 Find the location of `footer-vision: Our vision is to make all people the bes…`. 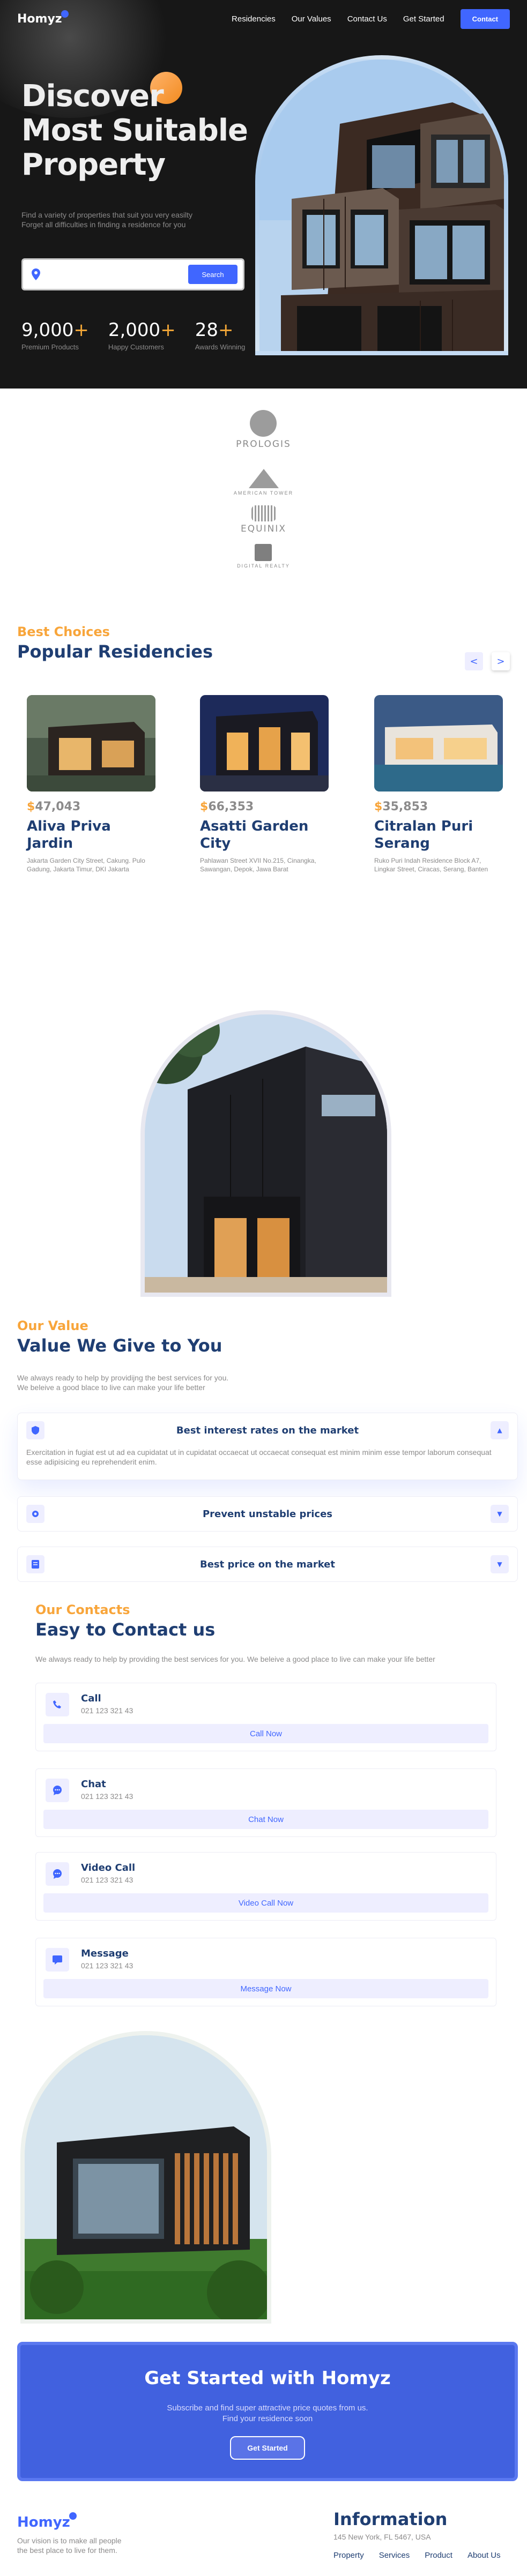

footer-vision: Our vision is to make all people the bes… is located at coordinates (81, 2545).